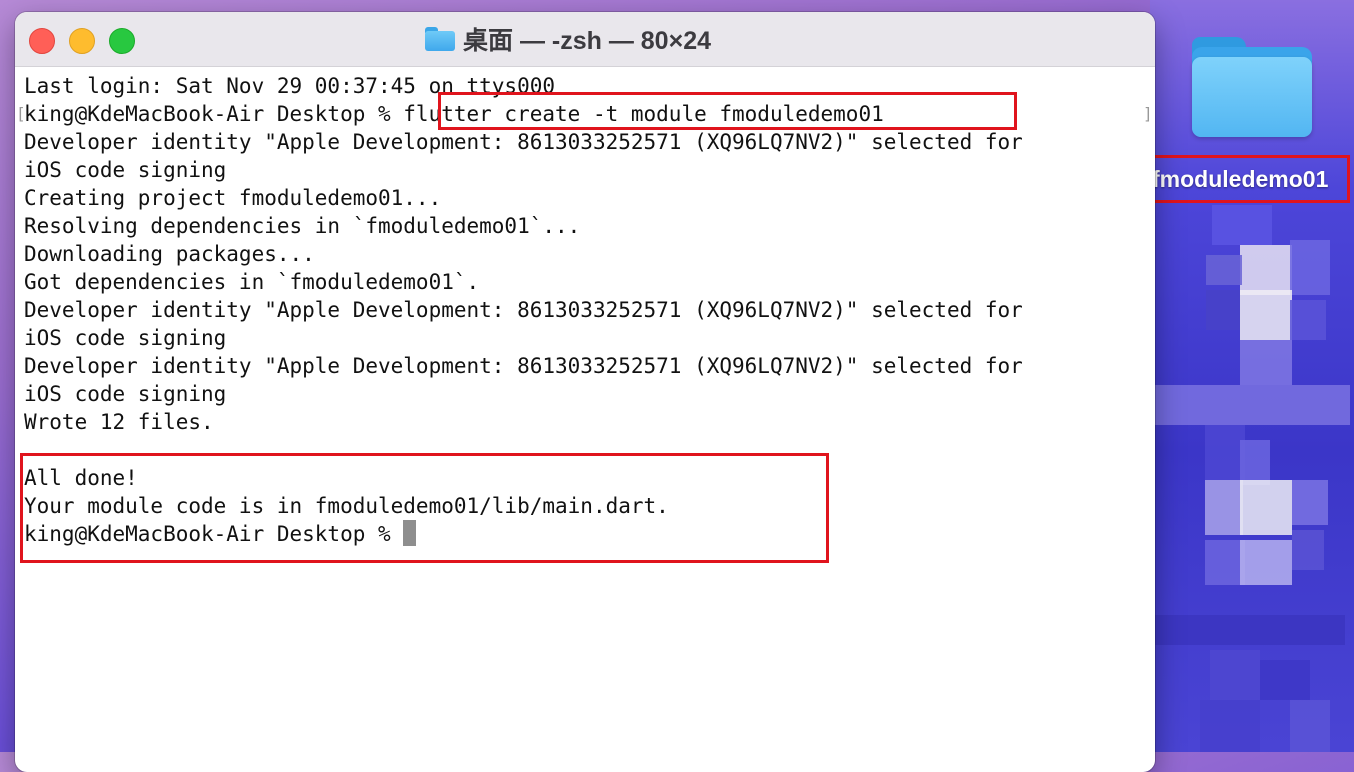  I want to click on highlight-box-folder-label, so click(1246, 179).